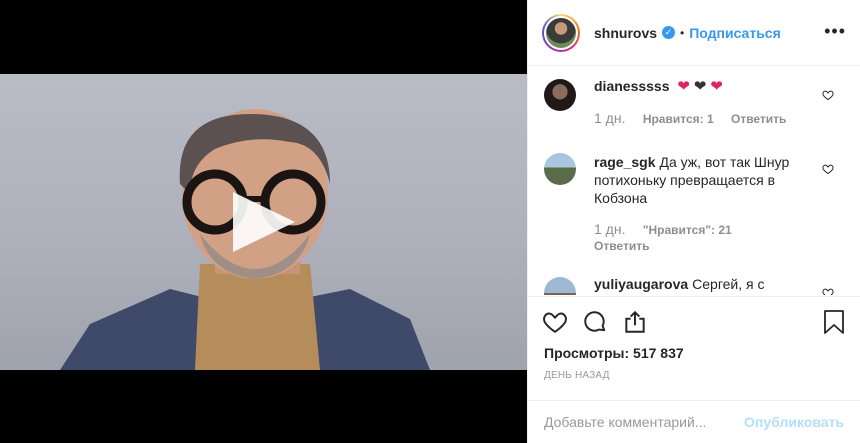 The image size is (860, 443). I want to click on comment-input, so click(644, 422).